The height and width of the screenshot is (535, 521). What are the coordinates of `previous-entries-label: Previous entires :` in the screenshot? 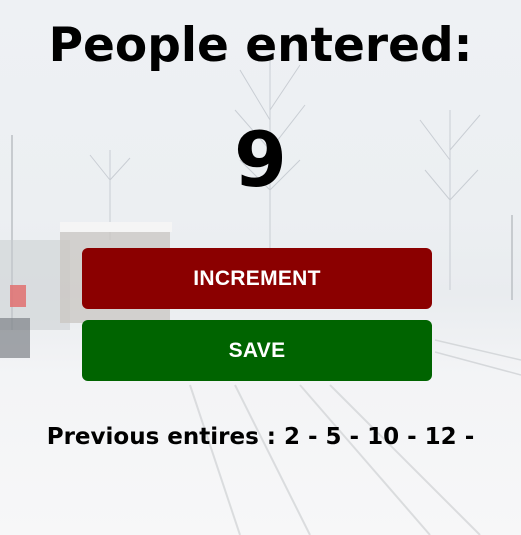 It's located at (165, 437).